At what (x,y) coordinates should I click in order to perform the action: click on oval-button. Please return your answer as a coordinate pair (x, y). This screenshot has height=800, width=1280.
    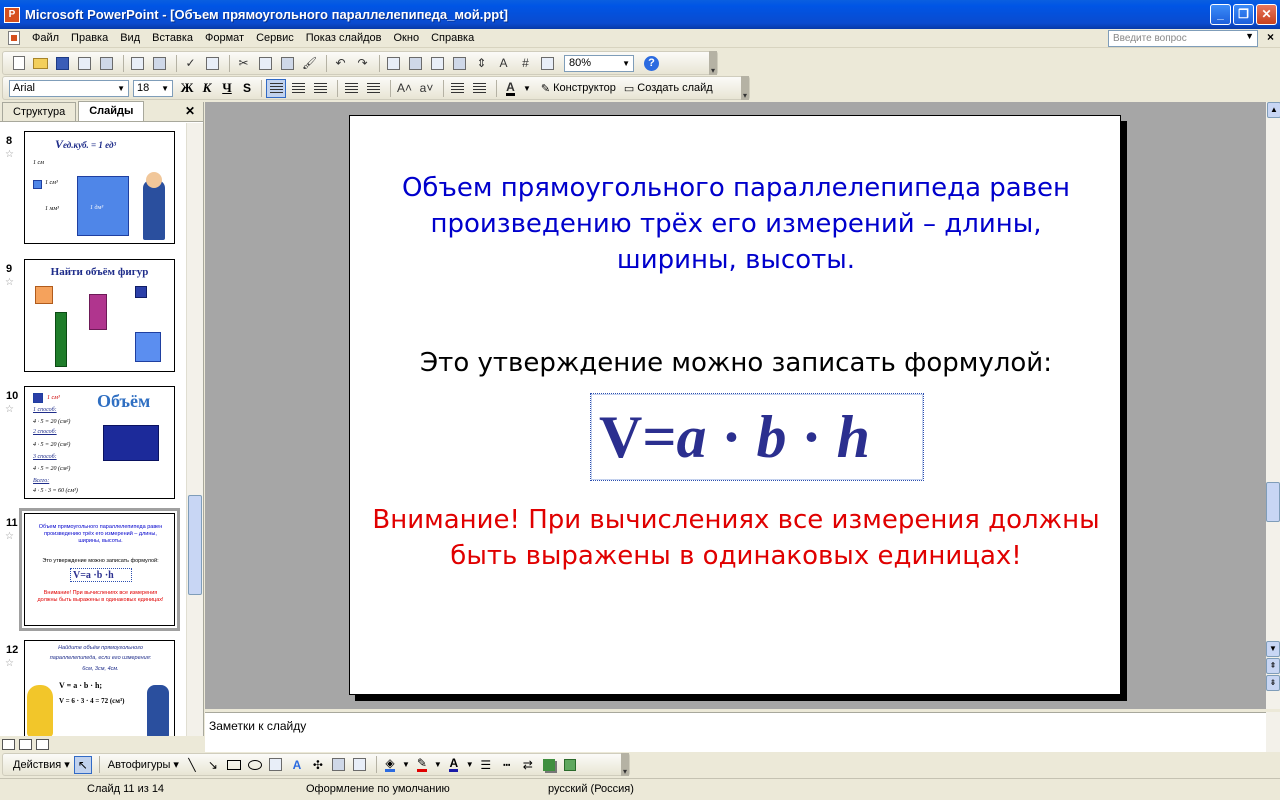
    Looking at the image, I should click on (255, 765).